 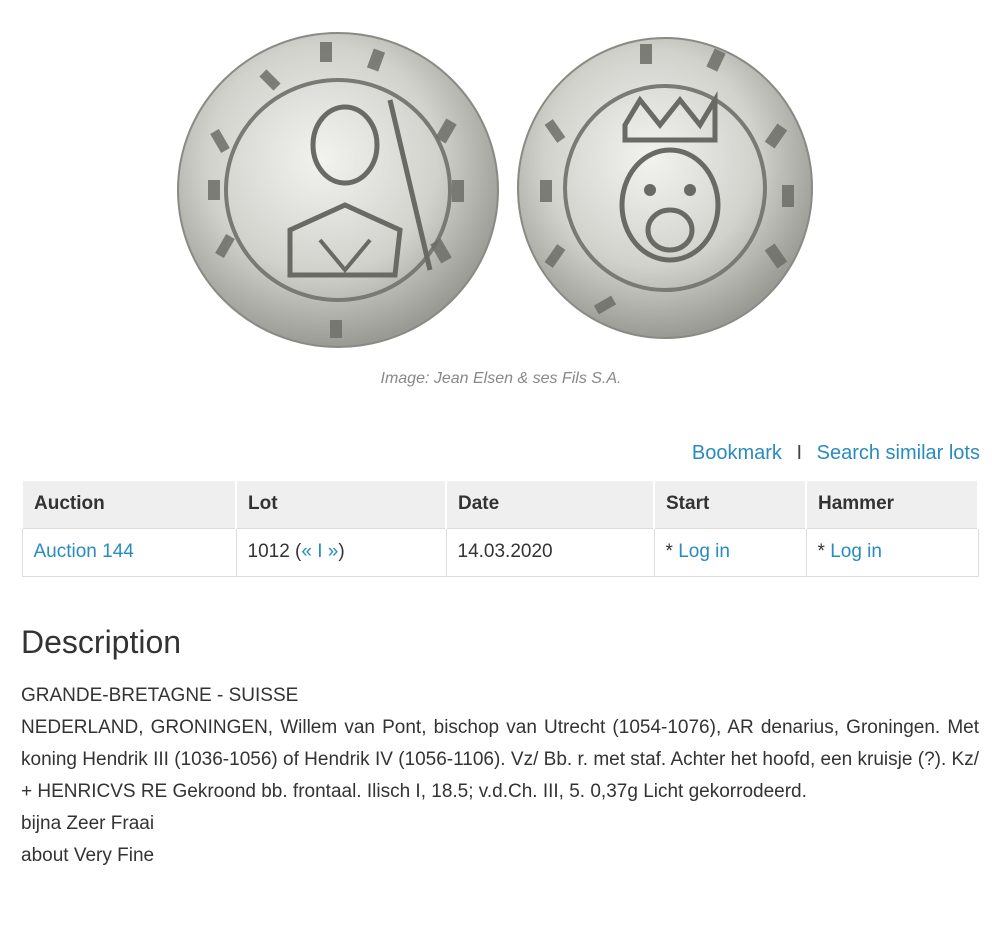 I want to click on header-date: Date, so click(x=550, y=503).